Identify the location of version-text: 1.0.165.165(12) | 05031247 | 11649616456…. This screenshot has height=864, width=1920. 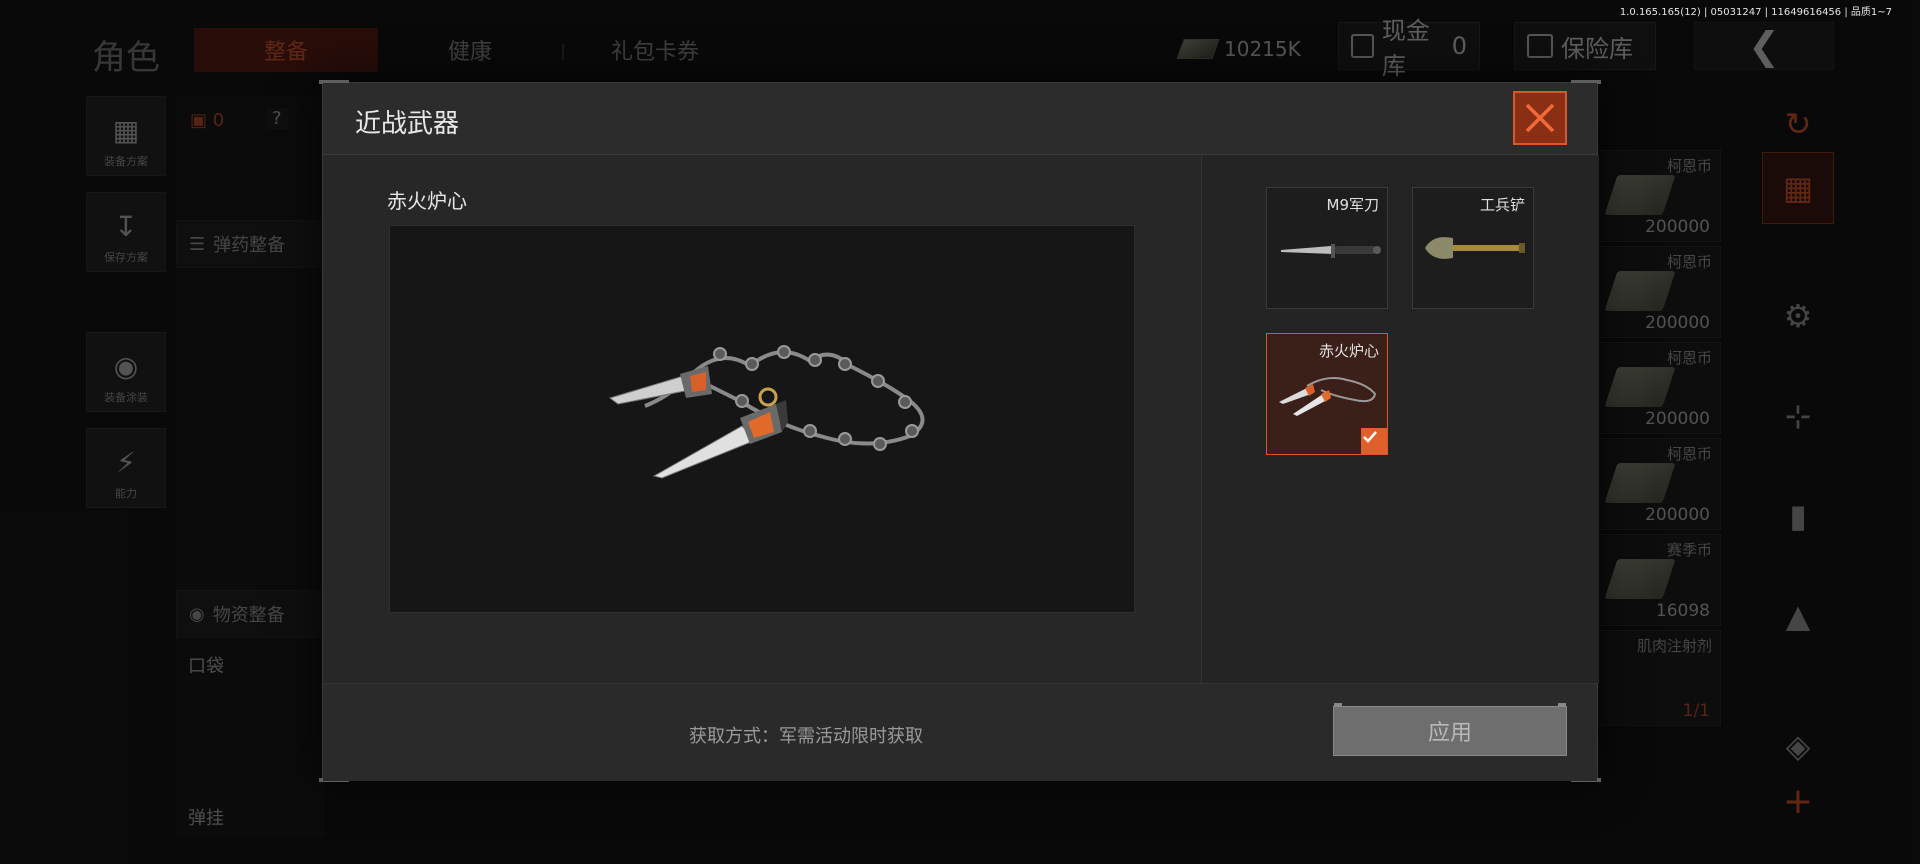
(1755, 12).